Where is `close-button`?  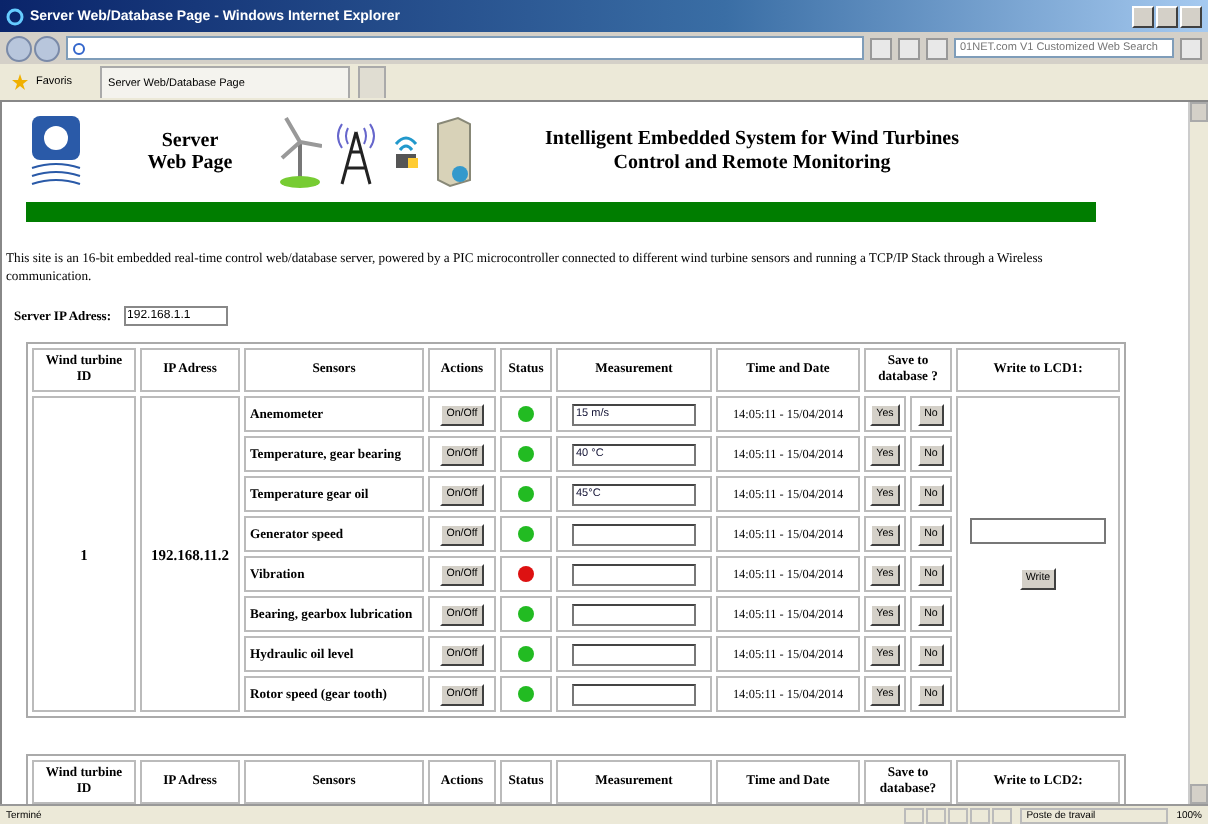 close-button is located at coordinates (1191, 16).